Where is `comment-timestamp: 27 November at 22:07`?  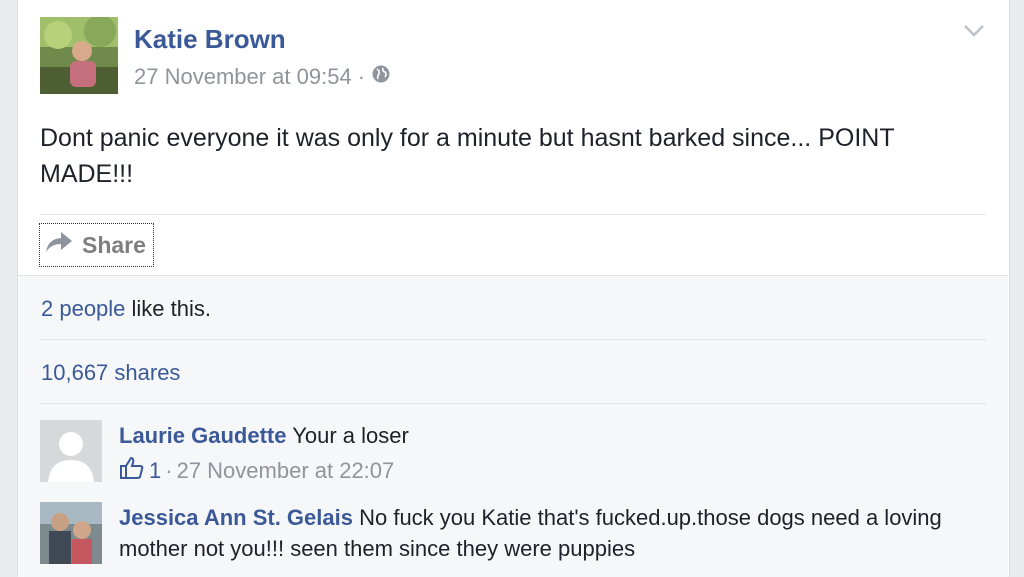 comment-timestamp: 27 November at 22:07 is located at coordinates (286, 471).